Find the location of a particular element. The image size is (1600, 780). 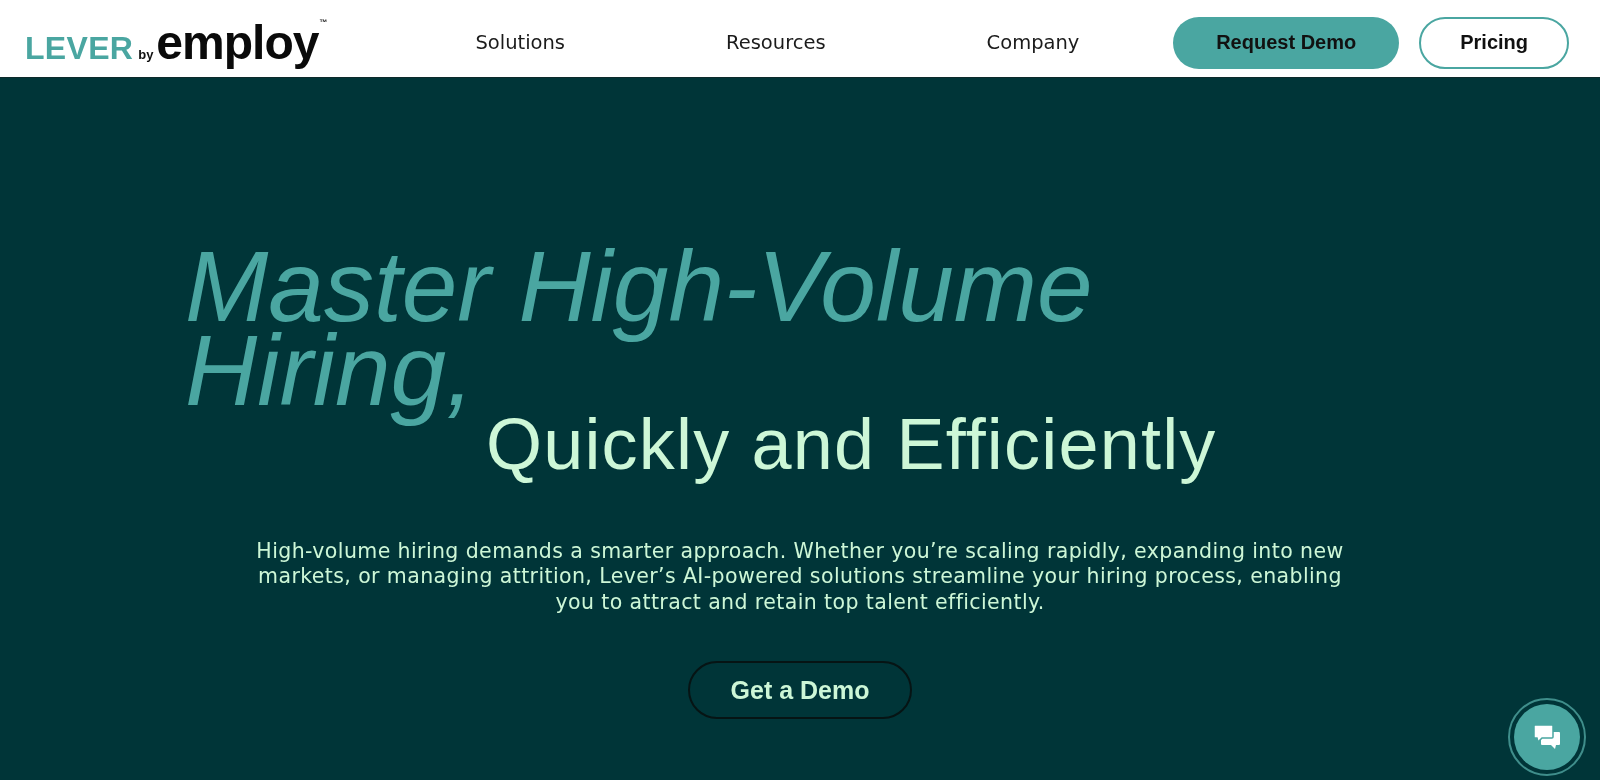

logo: LEVER by employ™ is located at coordinates (176, 42).